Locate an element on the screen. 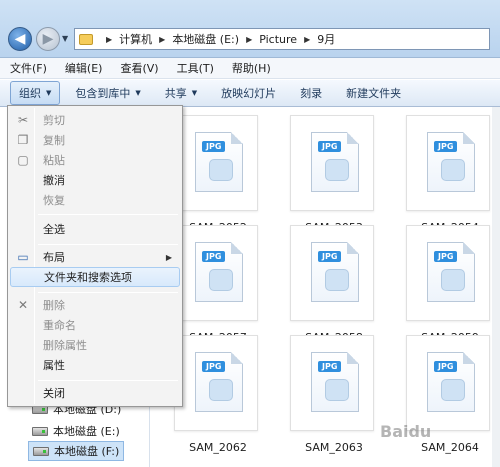 The width and height of the screenshot is (500, 467). menu-item-folder-options: 文件夹和搜索选项 is located at coordinates (95, 277).